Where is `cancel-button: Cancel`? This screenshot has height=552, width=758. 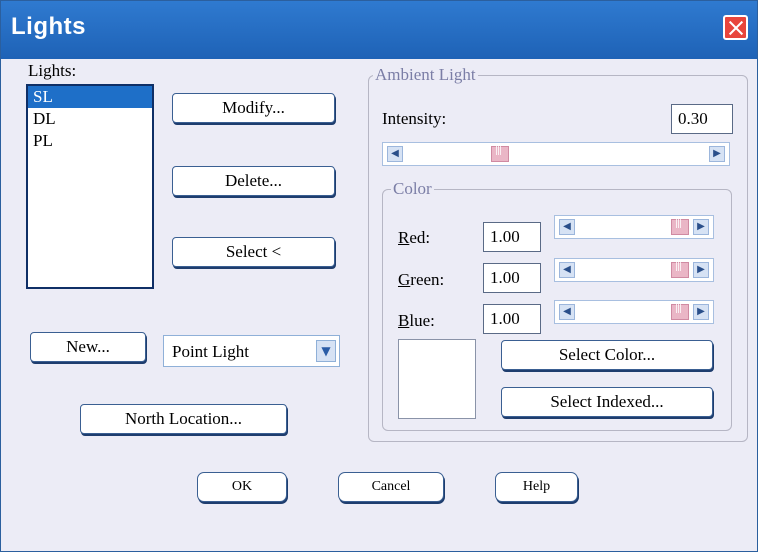
cancel-button: Cancel is located at coordinates (391, 487).